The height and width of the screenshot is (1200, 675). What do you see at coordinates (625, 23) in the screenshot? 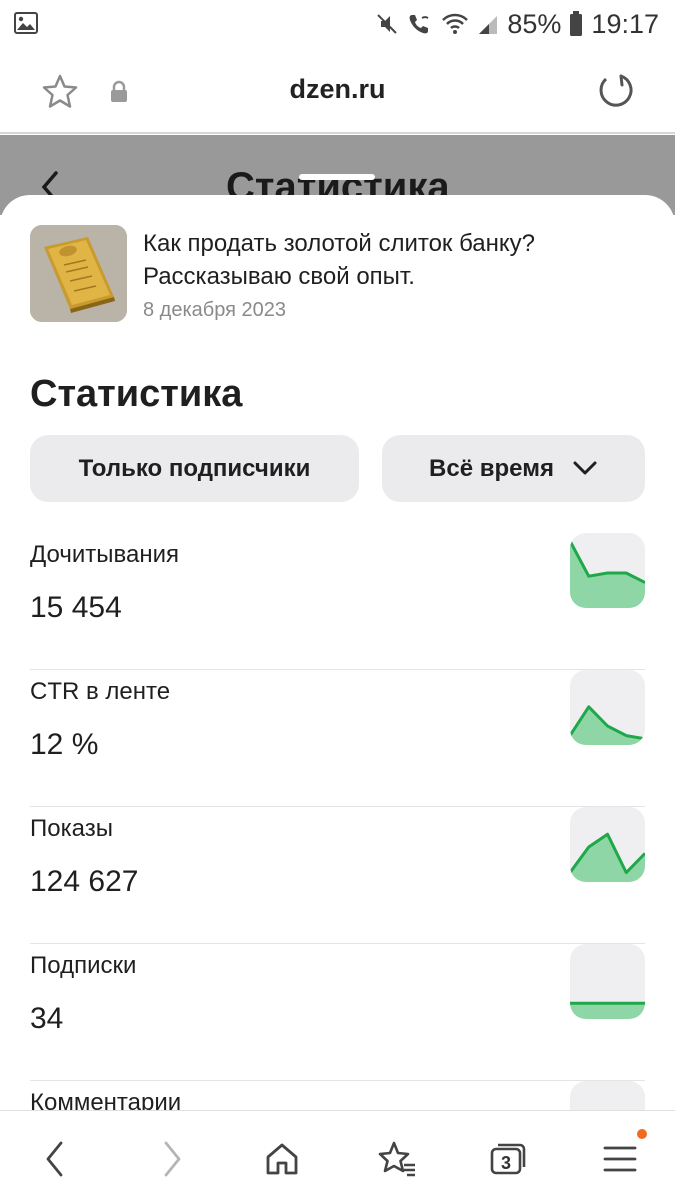
I see `clock: 19:17` at bounding box center [625, 23].